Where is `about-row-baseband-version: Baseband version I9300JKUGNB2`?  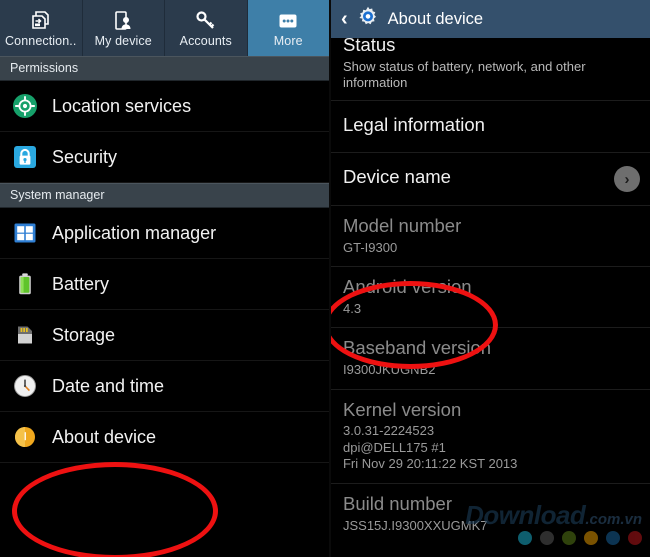
about-row-baseband-version: Baseband version I9300JKUGNB2 is located at coordinates (490, 359).